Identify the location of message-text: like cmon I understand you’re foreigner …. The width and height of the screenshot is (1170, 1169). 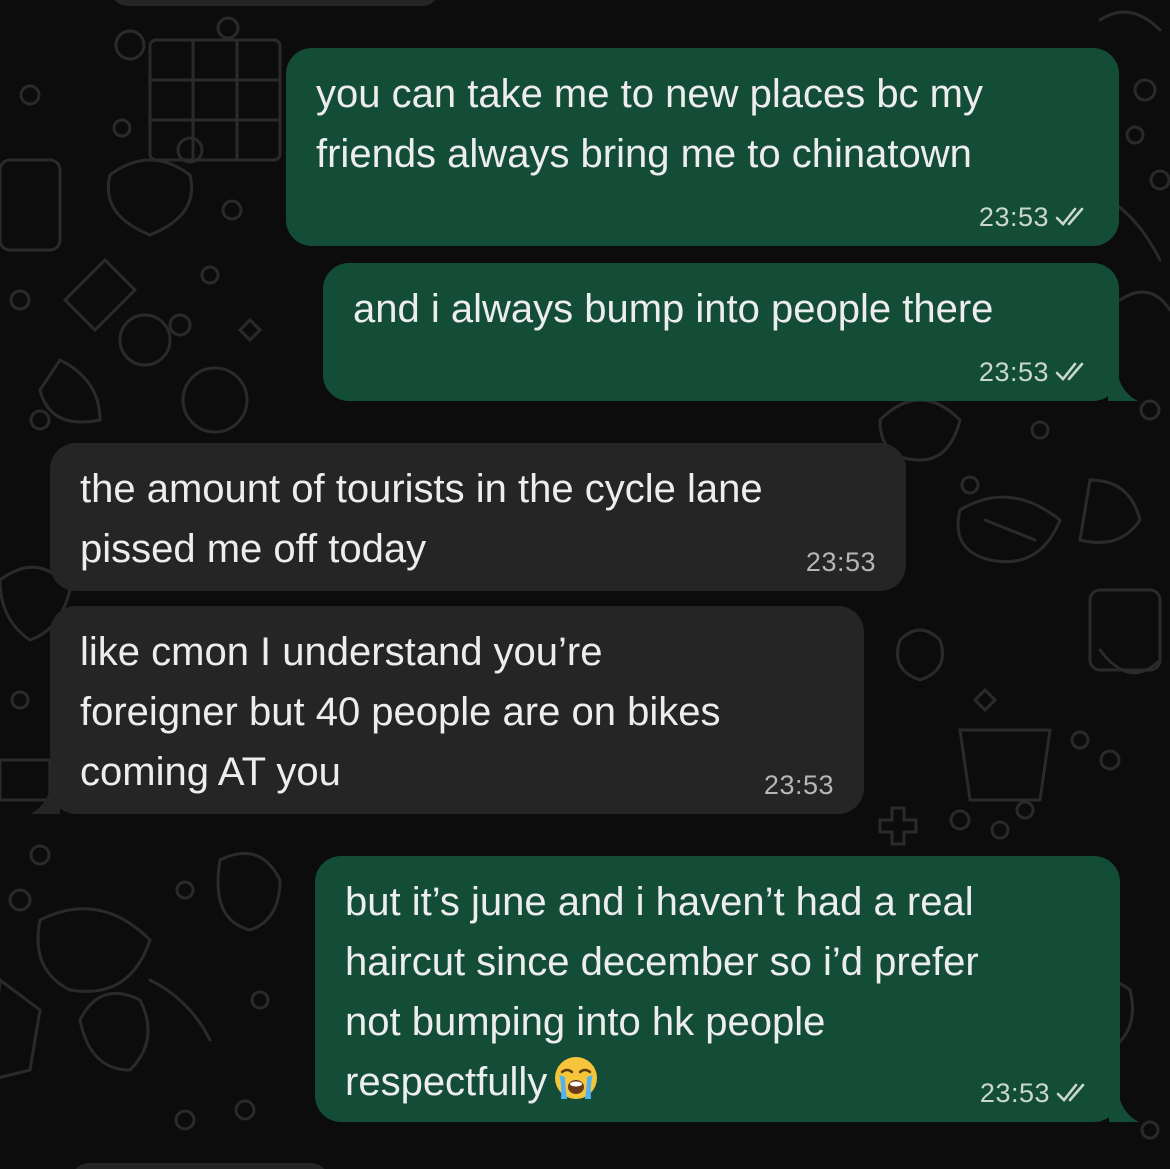
(400, 712).